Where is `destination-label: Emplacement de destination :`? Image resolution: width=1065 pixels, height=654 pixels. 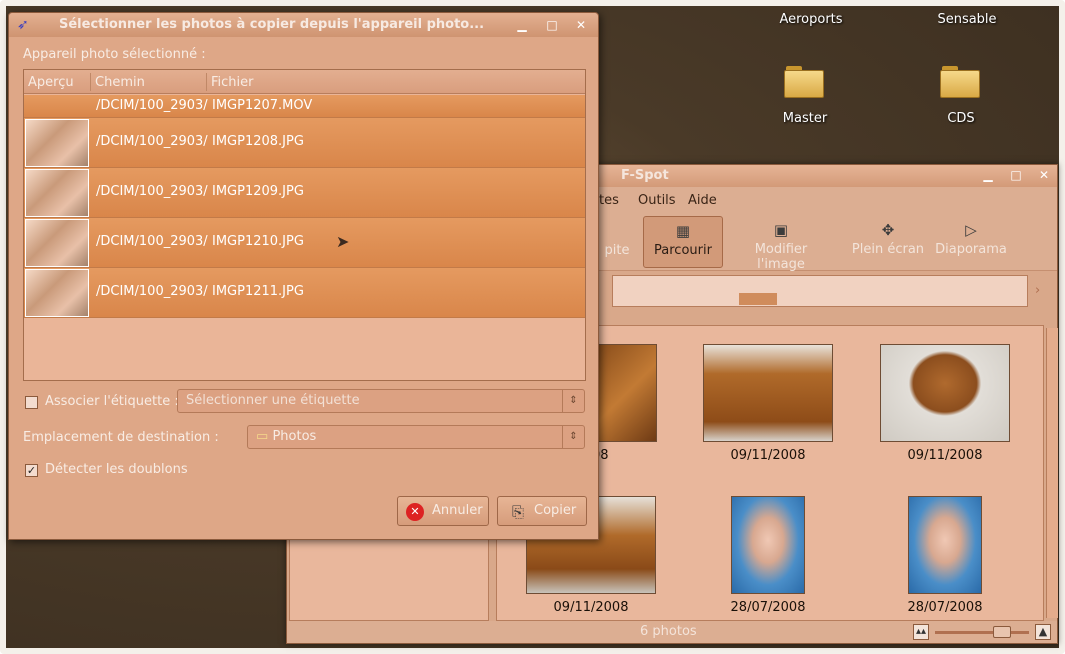
destination-label: Emplacement de destination : is located at coordinates (121, 437).